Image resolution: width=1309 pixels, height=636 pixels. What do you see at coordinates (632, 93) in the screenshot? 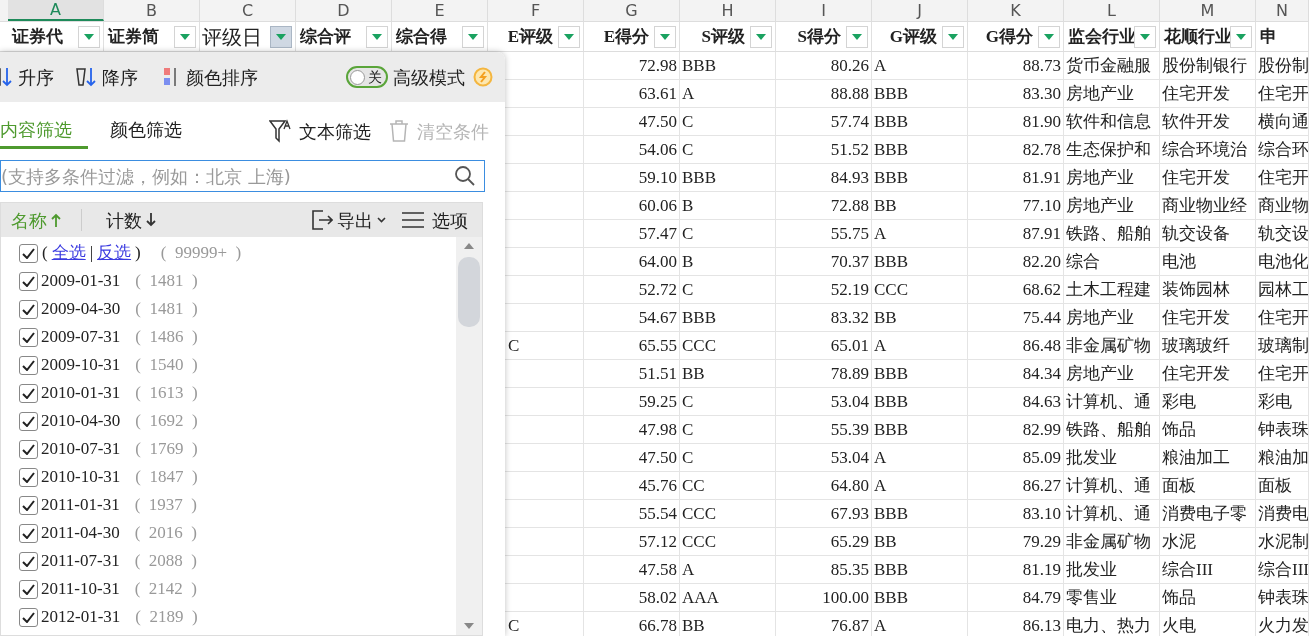
I see `table-cell: 63.61` at bounding box center [632, 93].